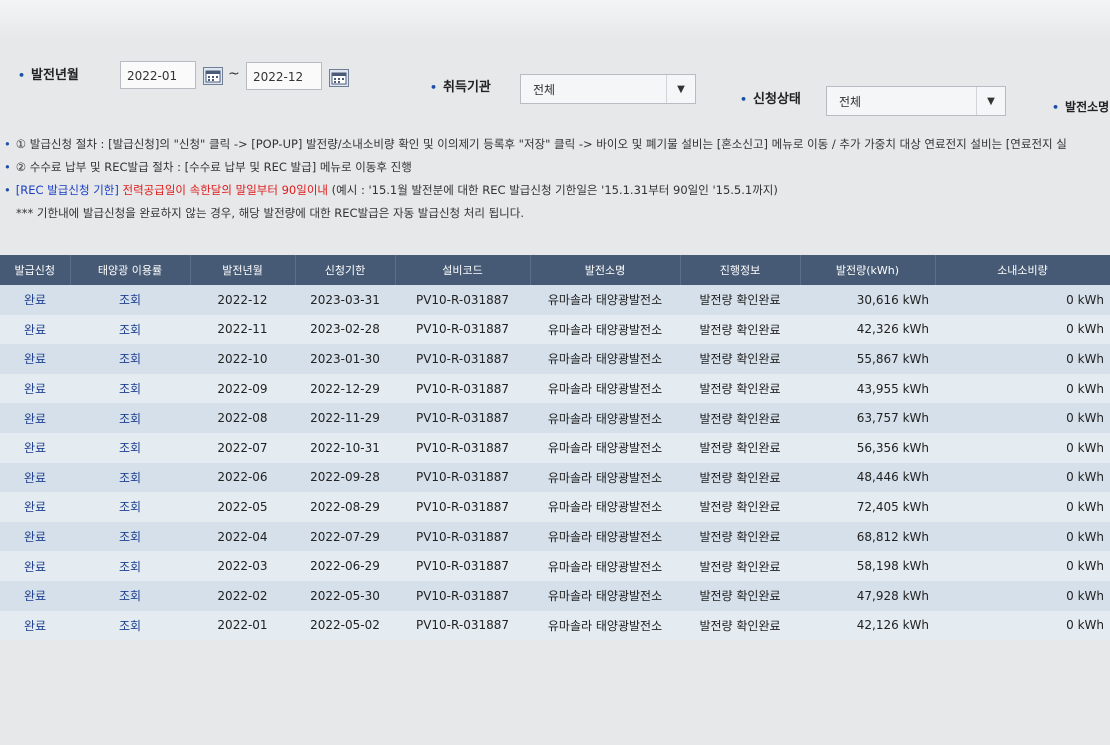 This screenshot has width=1110, height=745. What do you see at coordinates (242, 595) in the screenshot?
I see `generation-month-cell: 2022-02` at bounding box center [242, 595].